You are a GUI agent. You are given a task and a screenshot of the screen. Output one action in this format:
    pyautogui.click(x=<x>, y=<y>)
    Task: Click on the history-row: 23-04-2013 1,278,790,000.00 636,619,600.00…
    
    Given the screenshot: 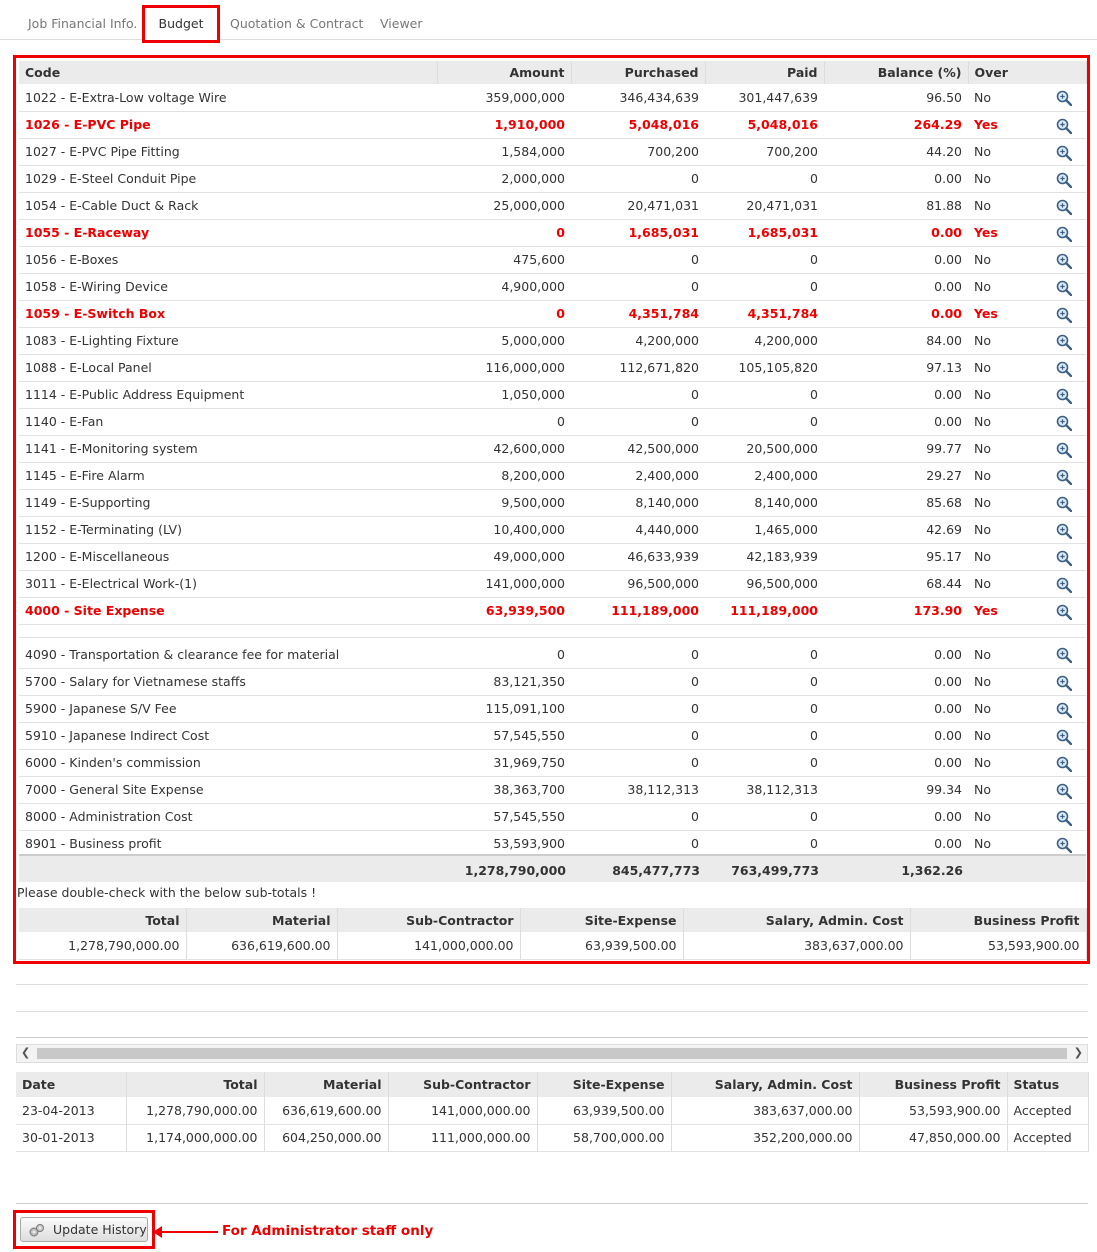 What is the action you would take?
    pyautogui.click(x=552, y=1111)
    